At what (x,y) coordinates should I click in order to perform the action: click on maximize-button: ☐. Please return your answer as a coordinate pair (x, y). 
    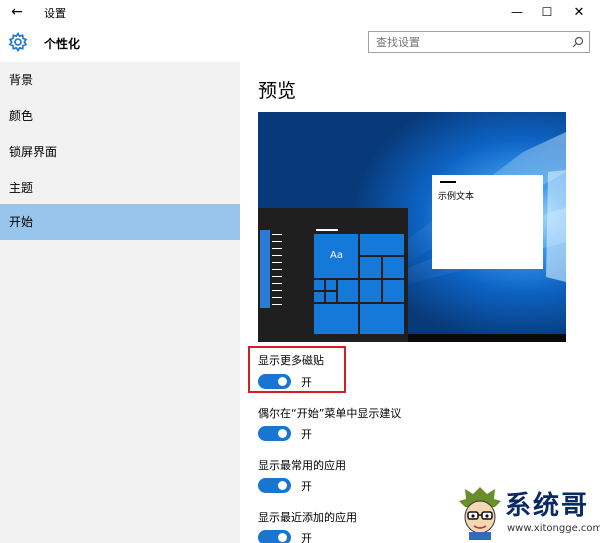
    Looking at the image, I should click on (547, 12).